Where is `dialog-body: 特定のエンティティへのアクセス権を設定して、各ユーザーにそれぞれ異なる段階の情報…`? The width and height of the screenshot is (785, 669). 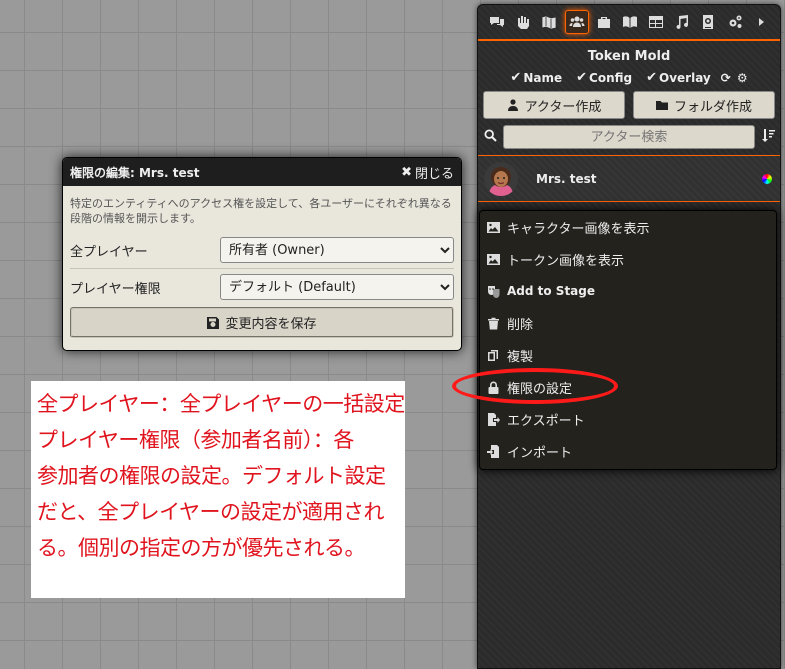
dialog-body: 特定のエンティティへのアクセス権を設定して、各ユーザーにそれぞれ異なる段階の情報… is located at coordinates (262, 262).